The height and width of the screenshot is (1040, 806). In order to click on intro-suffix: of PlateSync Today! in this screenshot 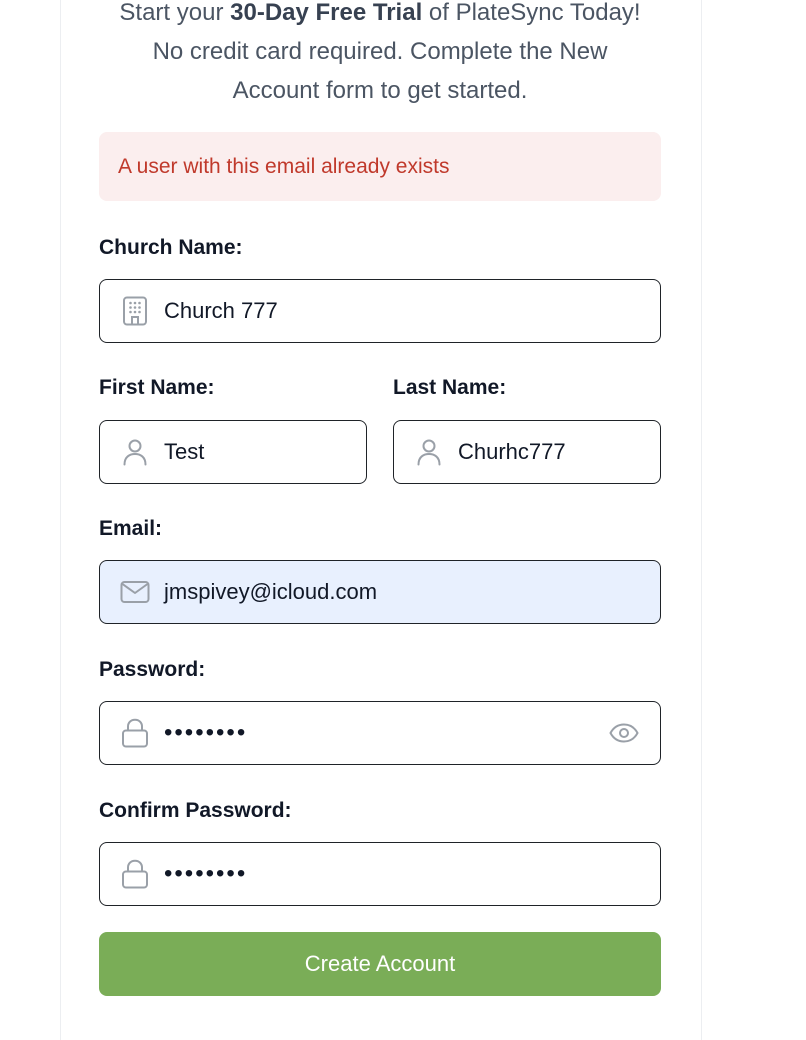, I will do `click(531, 13)`.